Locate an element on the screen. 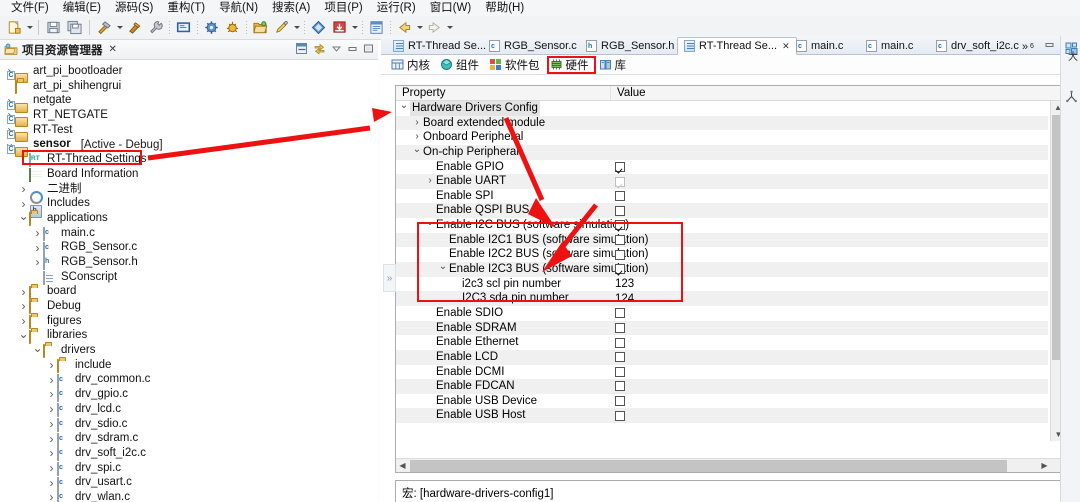 The image size is (1080, 502). back-arrow-icon is located at coordinates (404, 27).